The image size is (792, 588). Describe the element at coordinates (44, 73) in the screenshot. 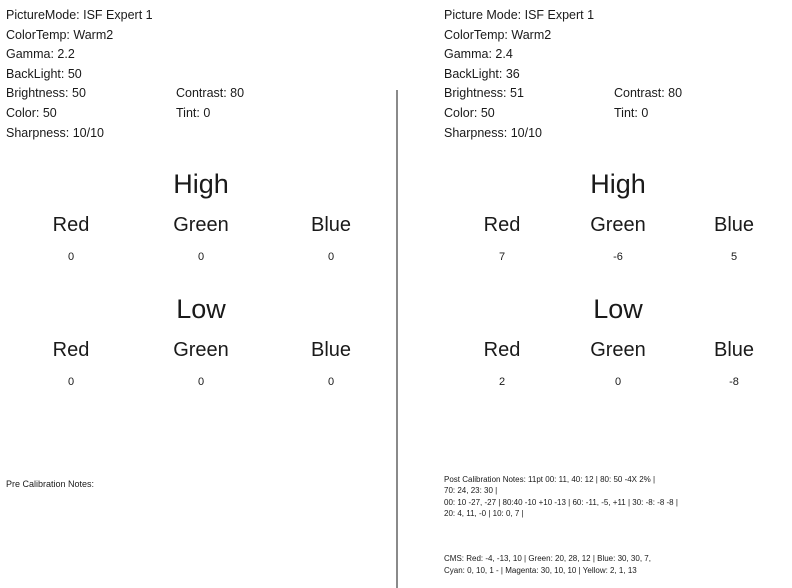

I see `backlight-value: BackLight: 50` at that location.